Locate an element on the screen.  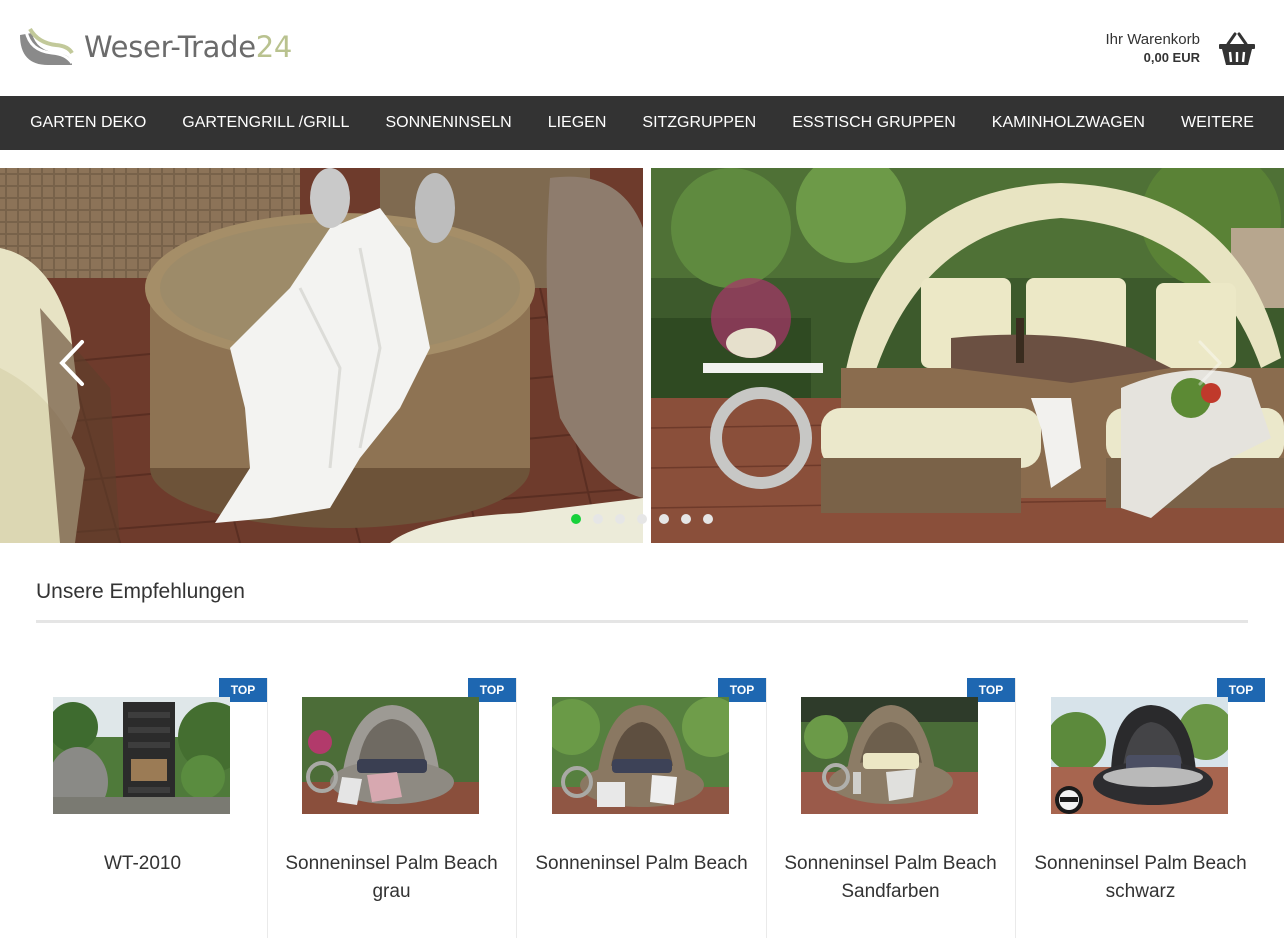
nav-item-sitzgruppen: SITZGRUPPEN is located at coordinates (699, 123).